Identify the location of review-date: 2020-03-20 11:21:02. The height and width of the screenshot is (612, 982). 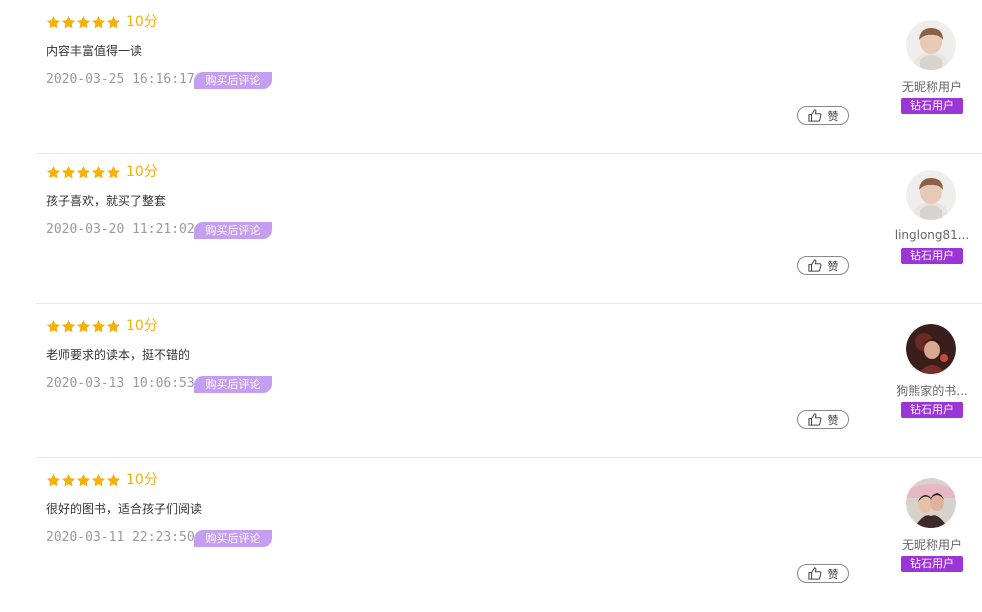
(120, 229).